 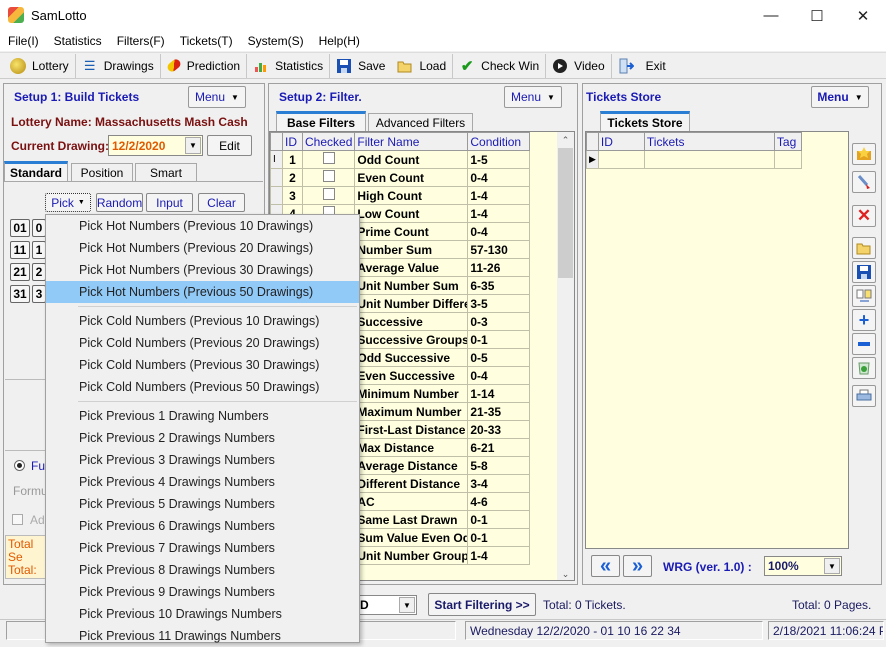 I want to click on tab-advanced-filters: Advanced Filters, so click(x=420, y=122).